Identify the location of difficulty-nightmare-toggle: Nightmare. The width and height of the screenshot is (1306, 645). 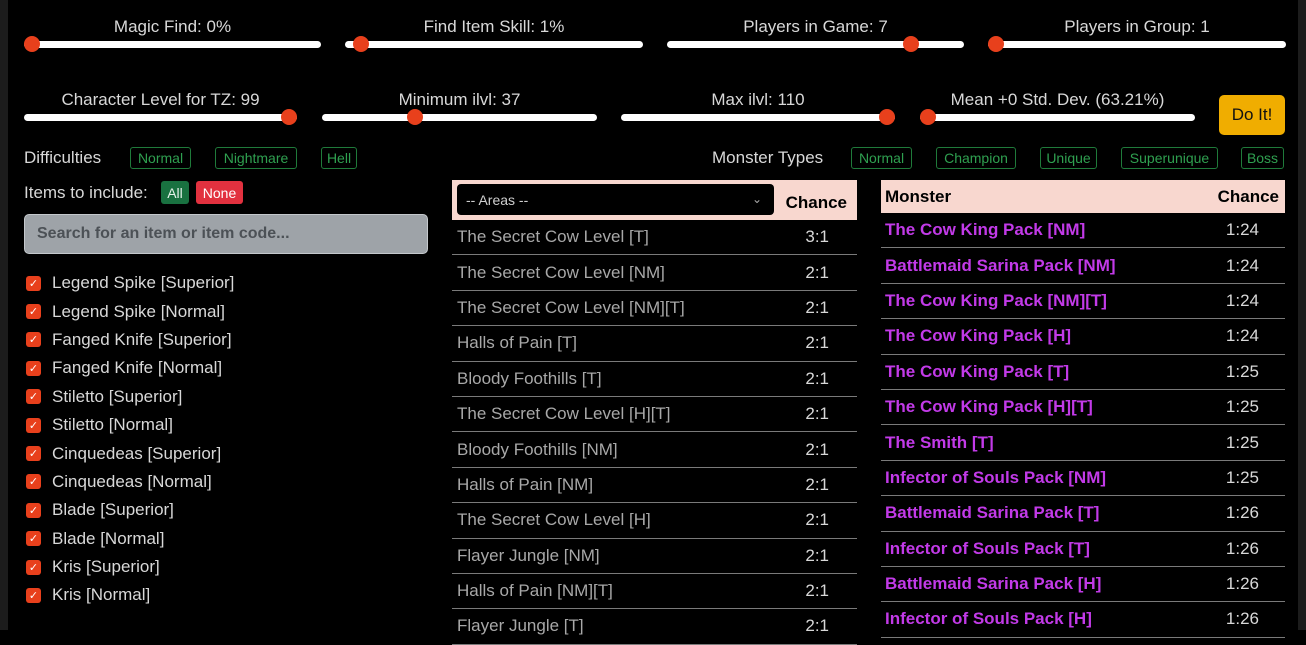
(256, 158).